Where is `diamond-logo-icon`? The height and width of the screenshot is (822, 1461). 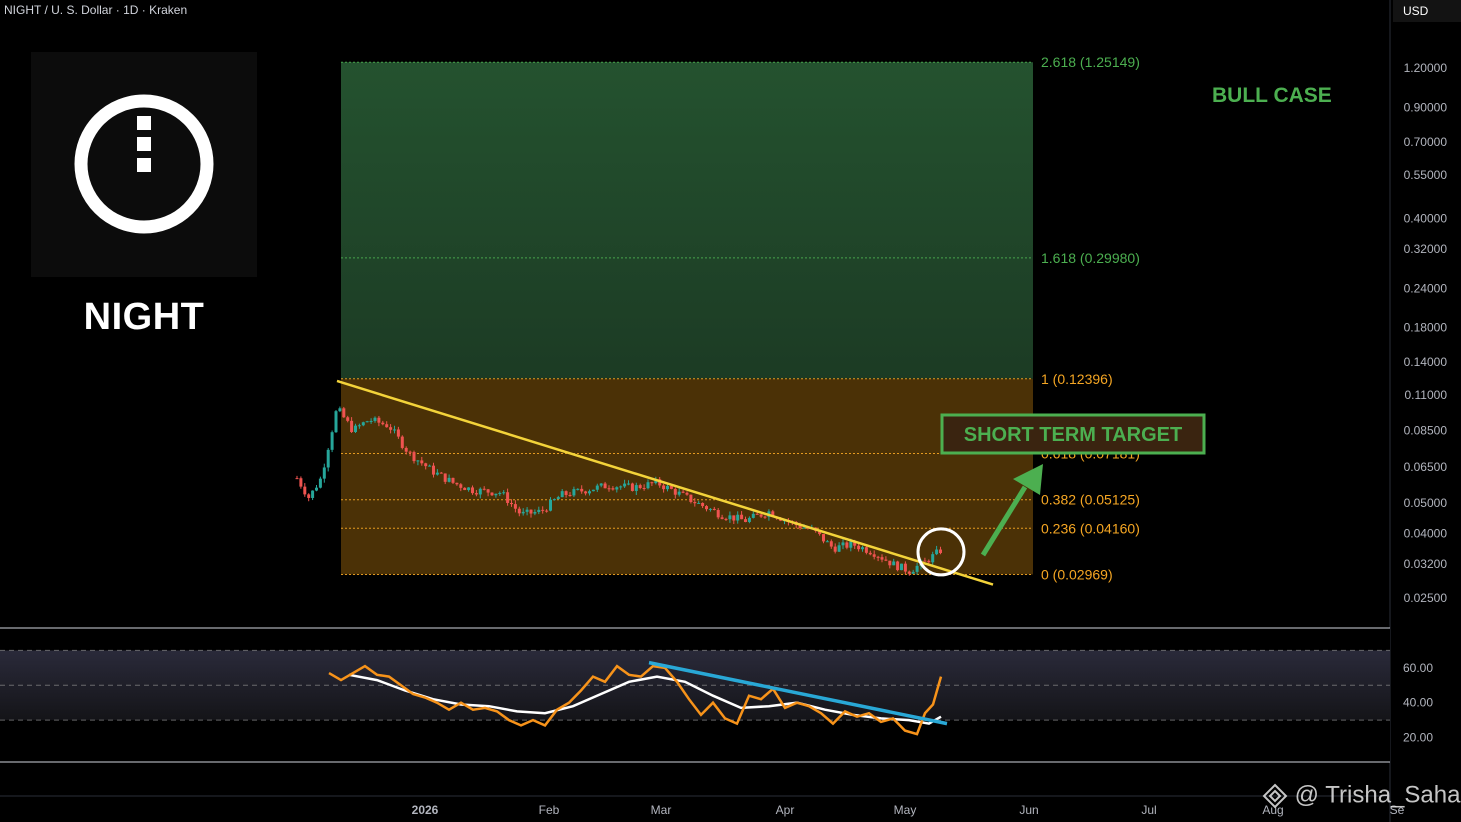
diamond-logo-icon is located at coordinates (1275, 796).